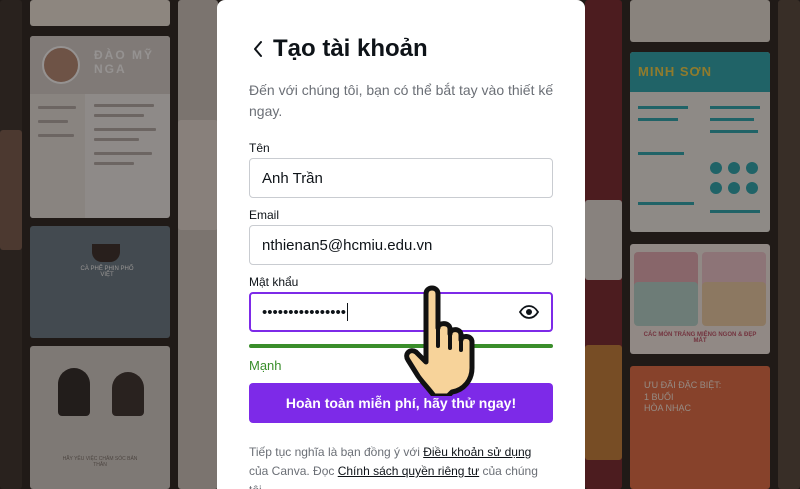 The width and height of the screenshot is (800, 489). I want to click on password-strength-meter, so click(401, 346).